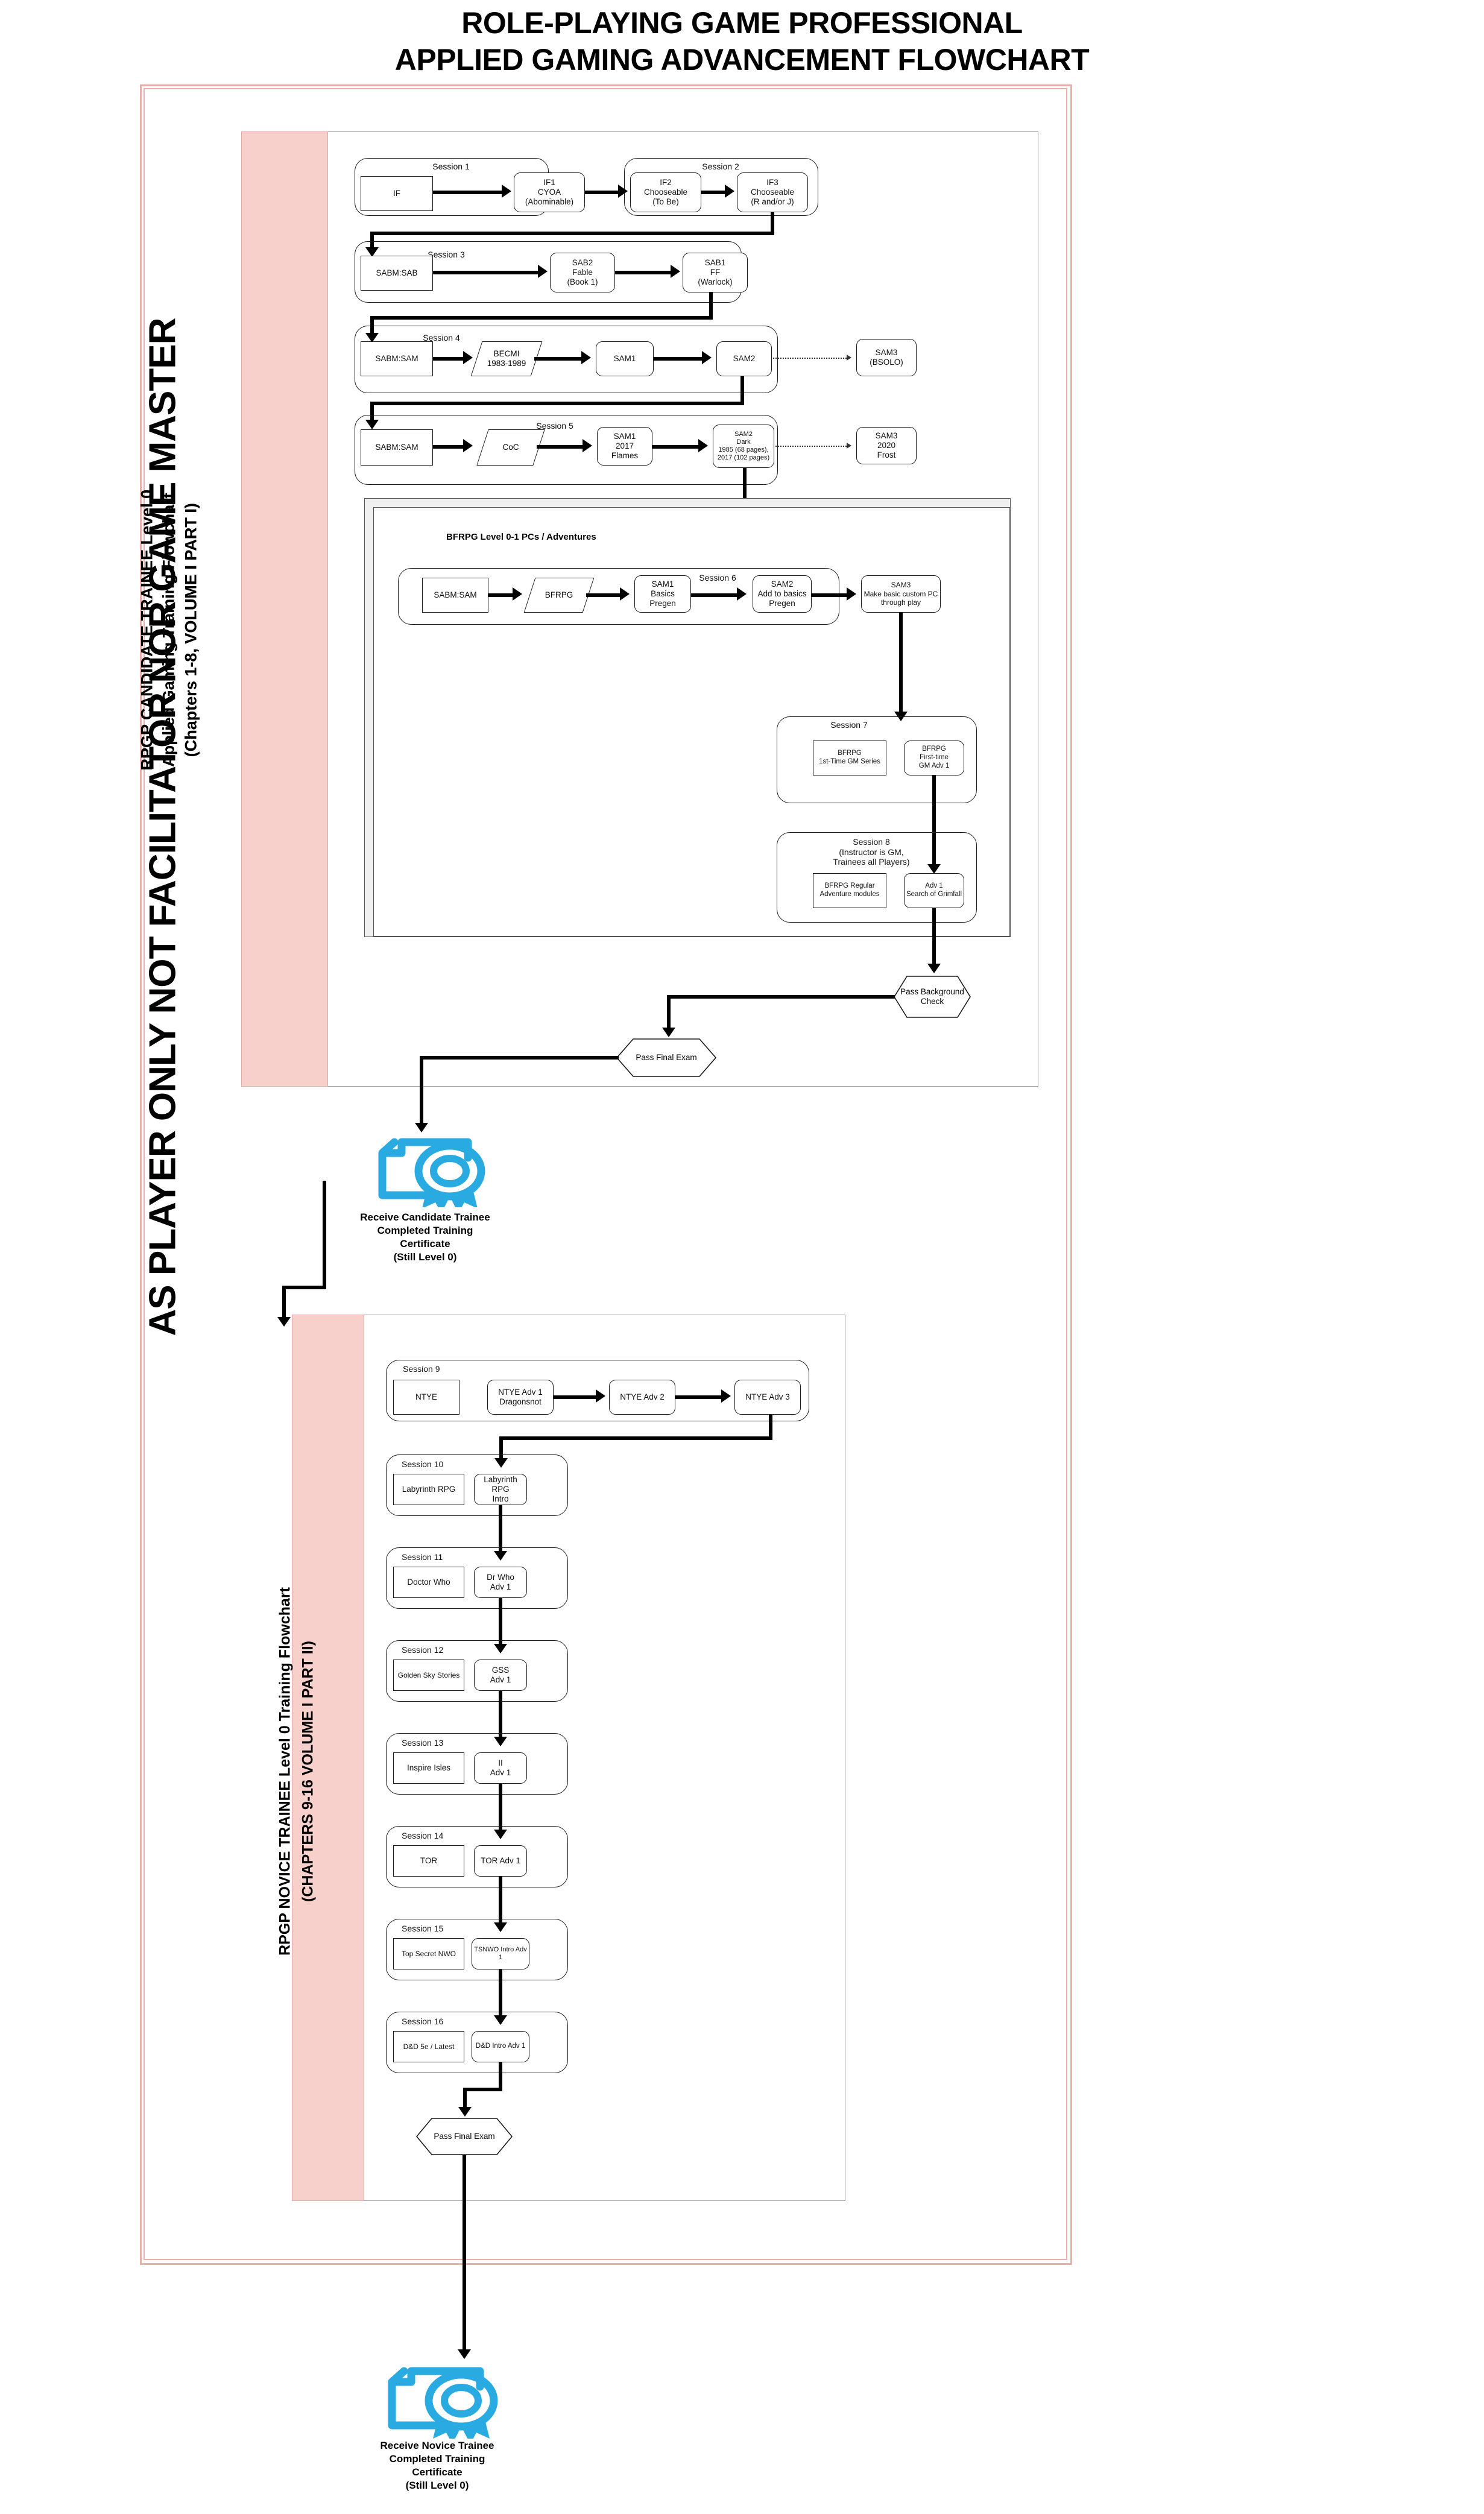  I want to click on node-label: NTYE Adv 1 Dragonsnot, so click(520, 1397).